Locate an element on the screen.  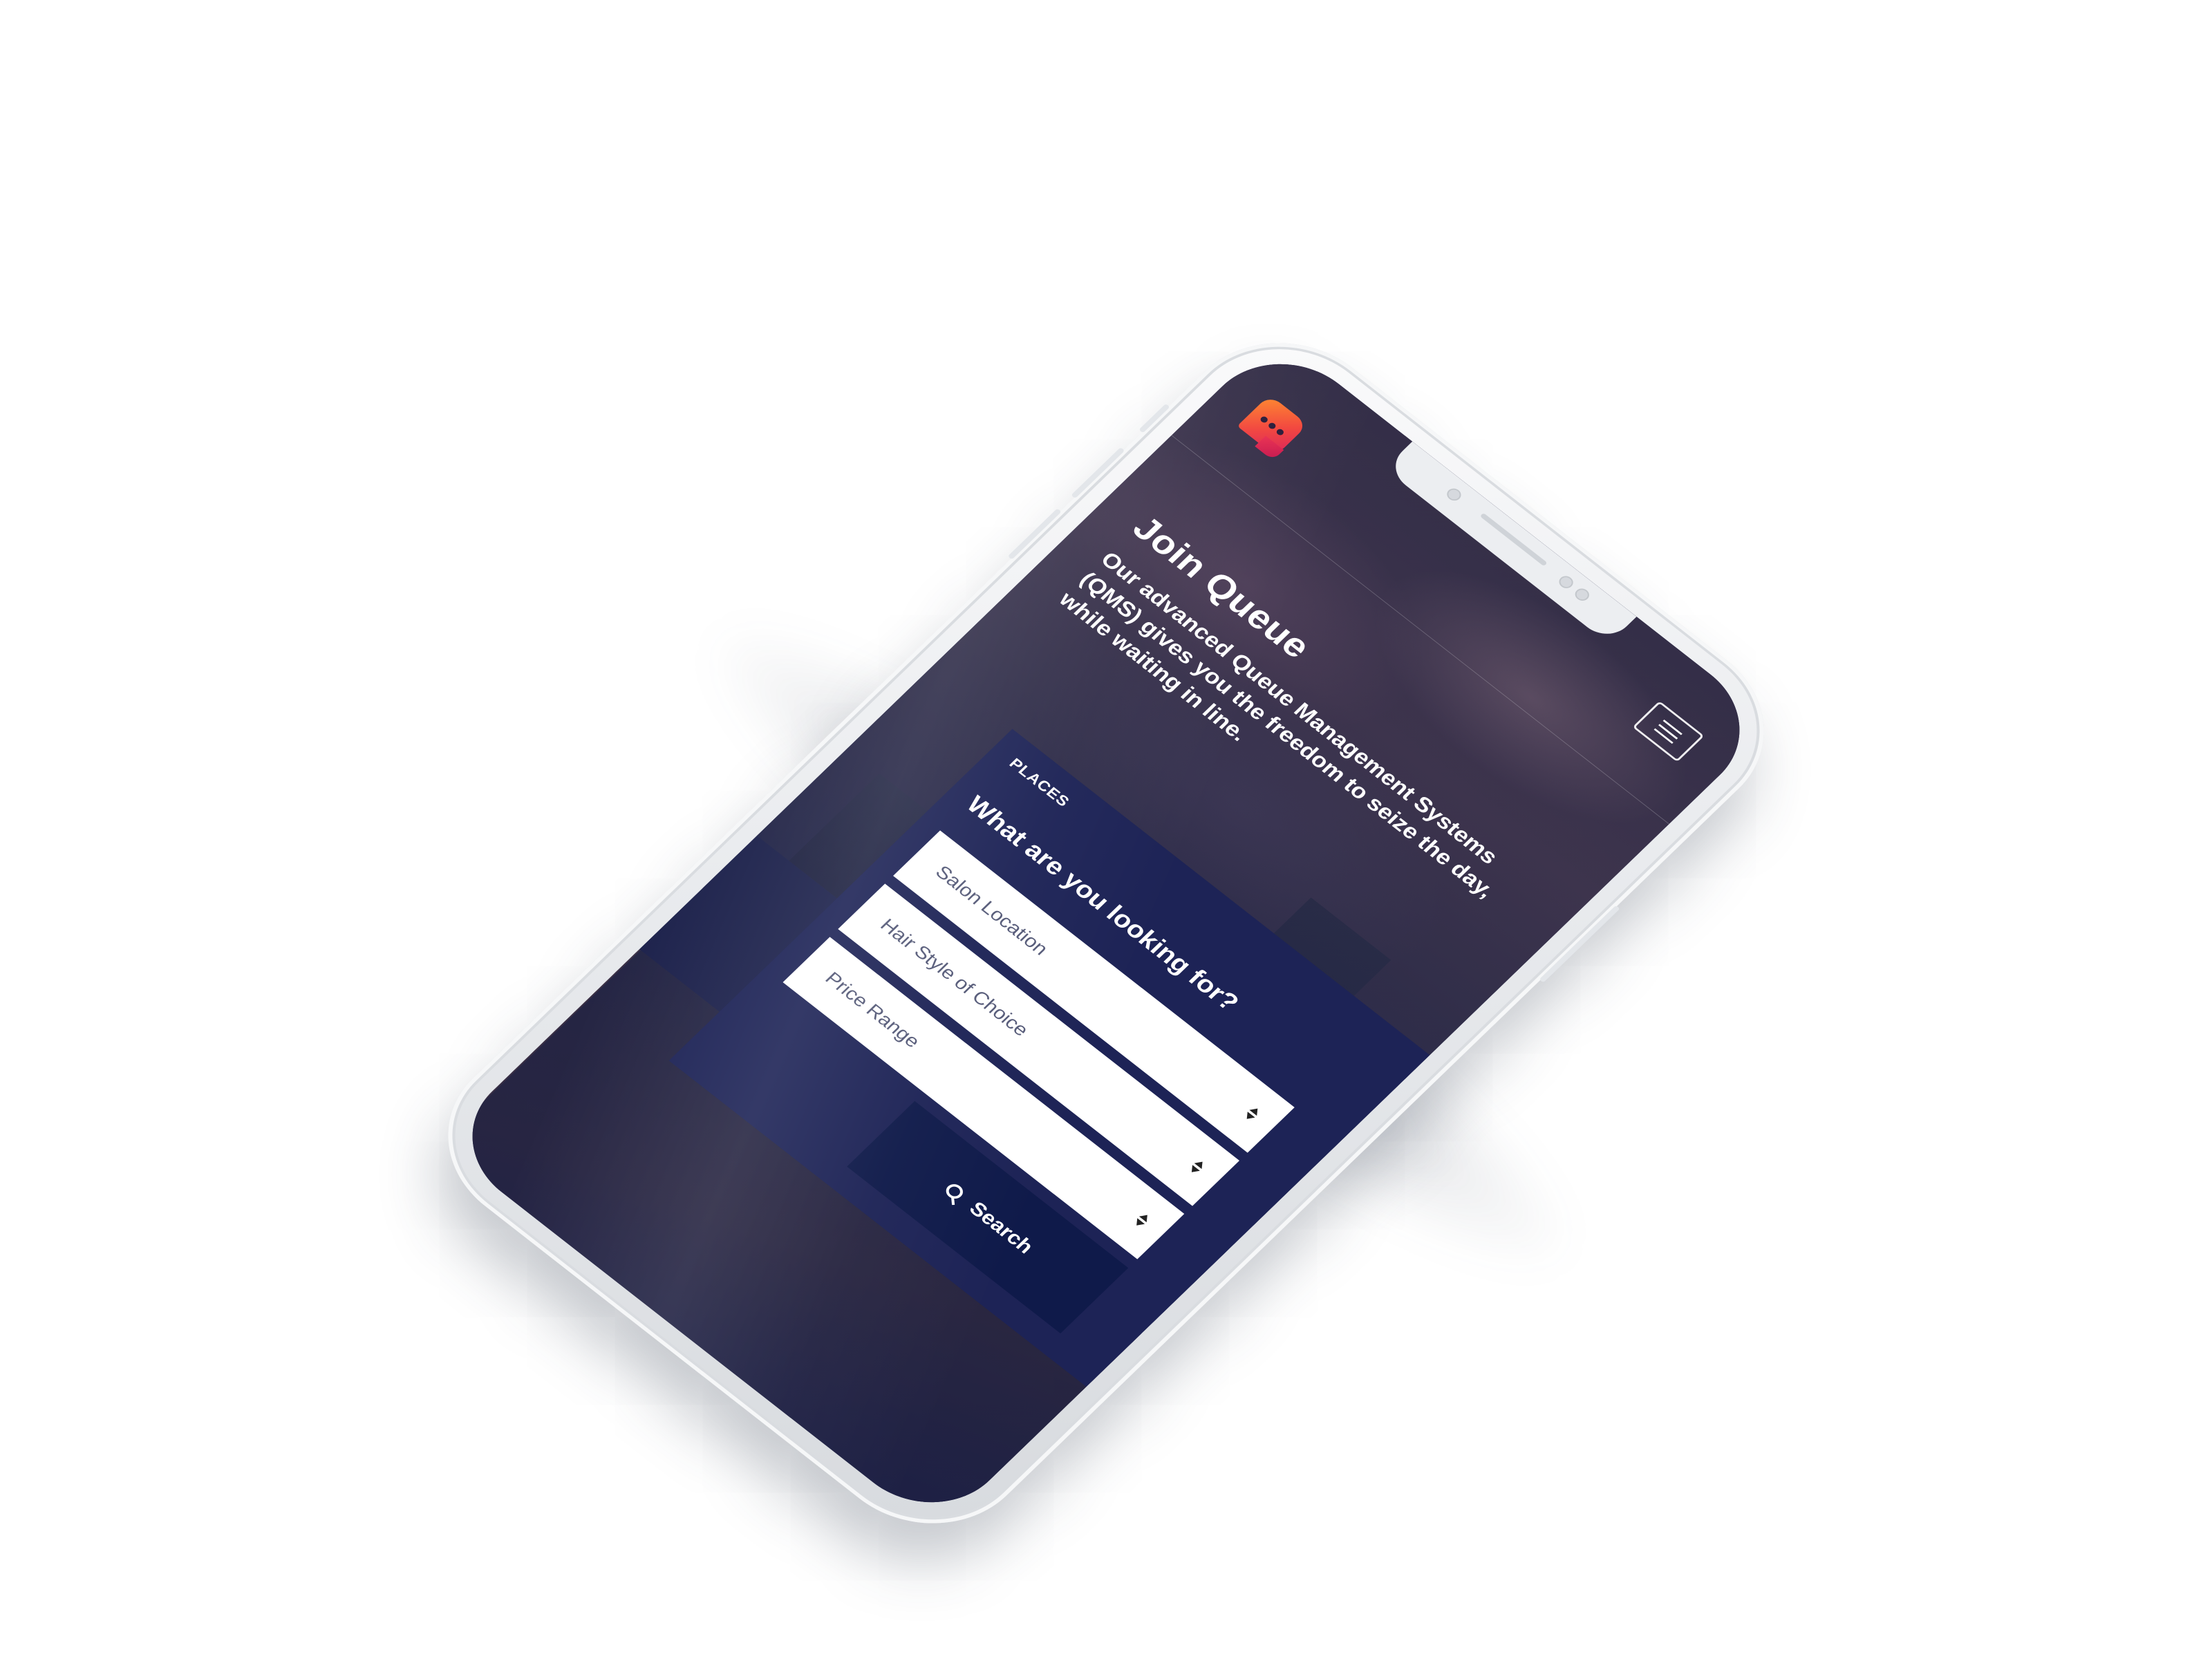
hamburger-menu-icon is located at coordinates (1668, 731).